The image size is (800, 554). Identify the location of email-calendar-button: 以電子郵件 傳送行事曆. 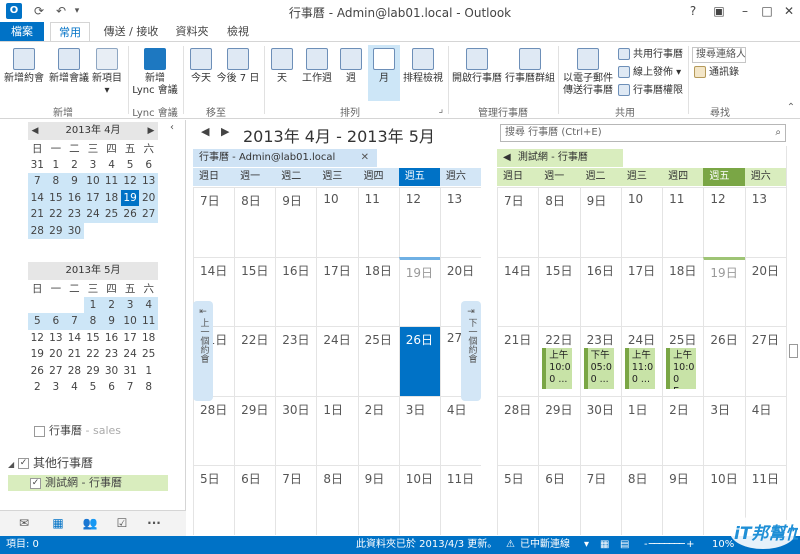
(588, 72).